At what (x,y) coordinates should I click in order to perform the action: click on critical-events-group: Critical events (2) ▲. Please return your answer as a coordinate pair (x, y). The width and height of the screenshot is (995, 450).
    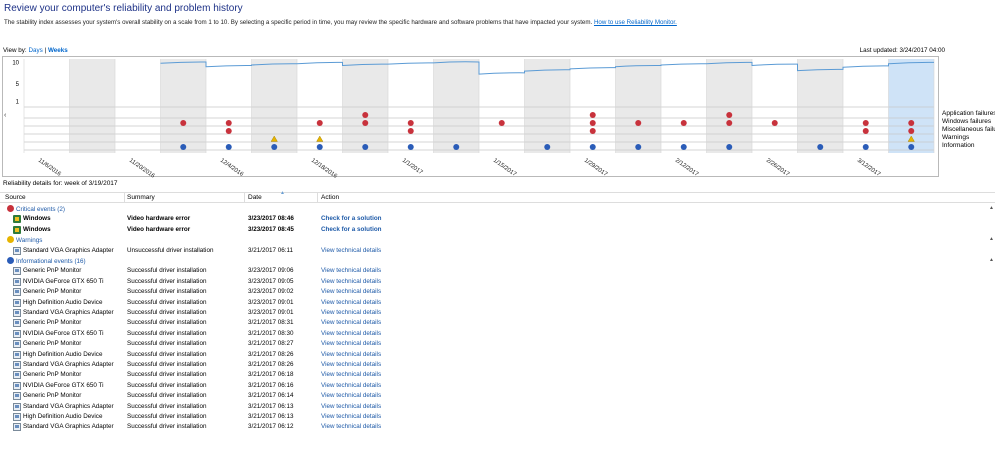
    Looking at the image, I should click on (497, 209).